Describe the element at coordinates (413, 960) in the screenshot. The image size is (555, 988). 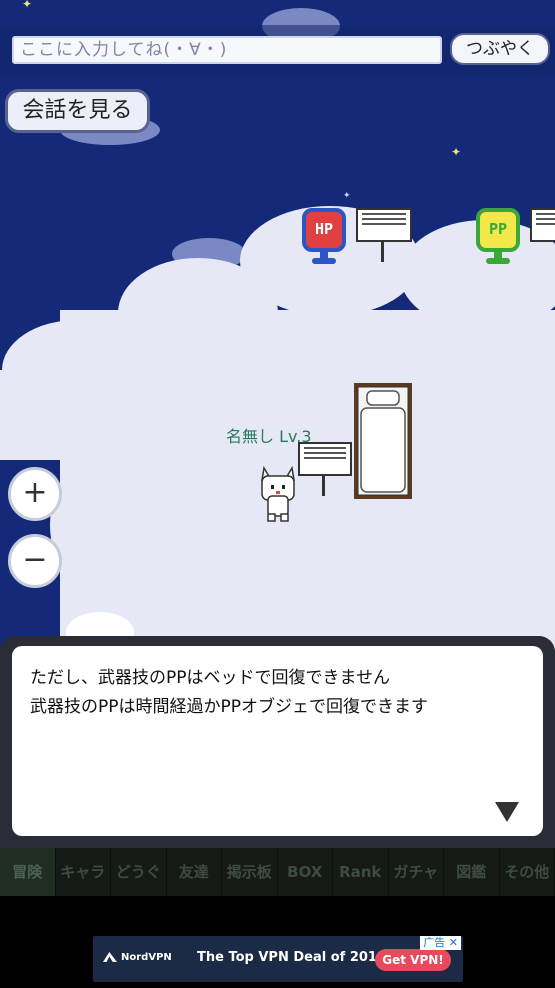
I see `ad-cta-button: Get VPN!` at that location.